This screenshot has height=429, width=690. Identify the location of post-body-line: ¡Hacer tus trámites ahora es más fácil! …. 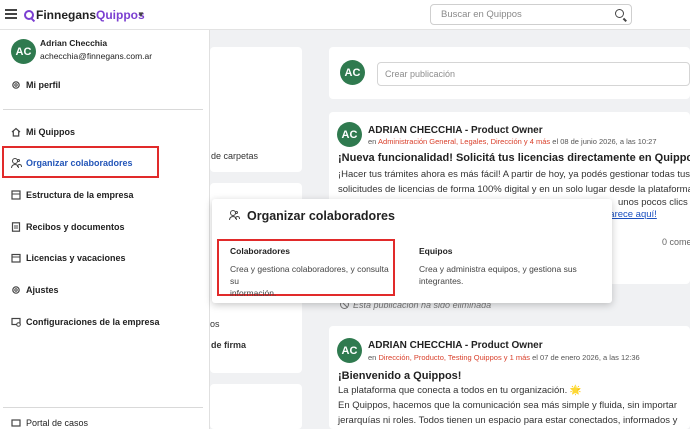
(514, 174).